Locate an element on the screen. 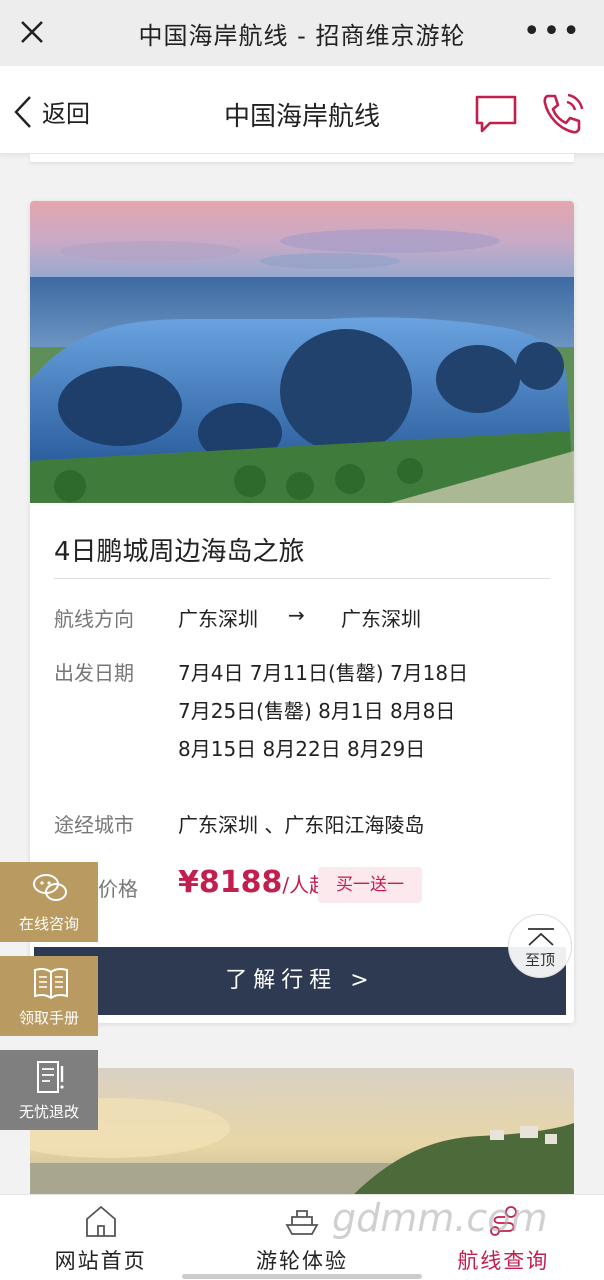 The height and width of the screenshot is (1280, 604). cities-value: 广东深圳 、广东阳江海陵岛 is located at coordinates (301, 825).